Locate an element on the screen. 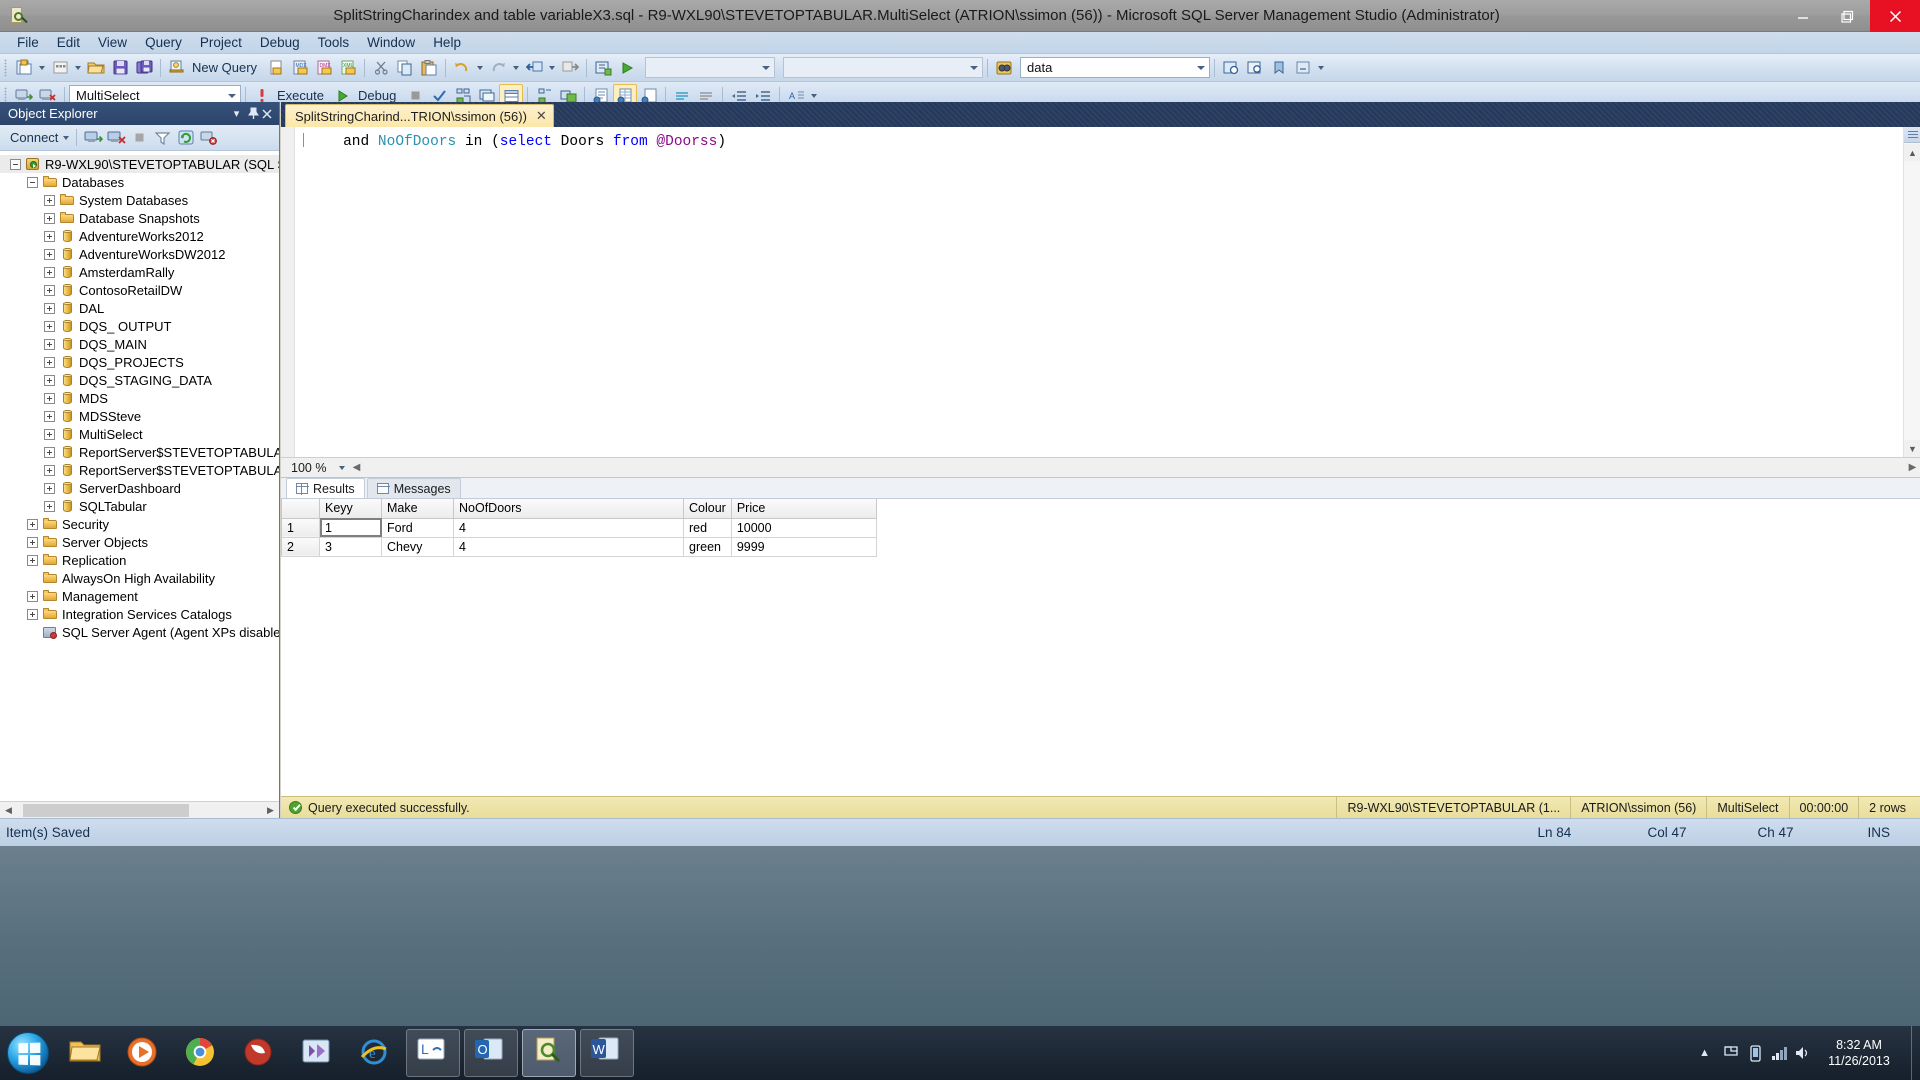 This screenshot has width=1920, height=1080. taskbar-word: W is located at coordinates (607, 1053).